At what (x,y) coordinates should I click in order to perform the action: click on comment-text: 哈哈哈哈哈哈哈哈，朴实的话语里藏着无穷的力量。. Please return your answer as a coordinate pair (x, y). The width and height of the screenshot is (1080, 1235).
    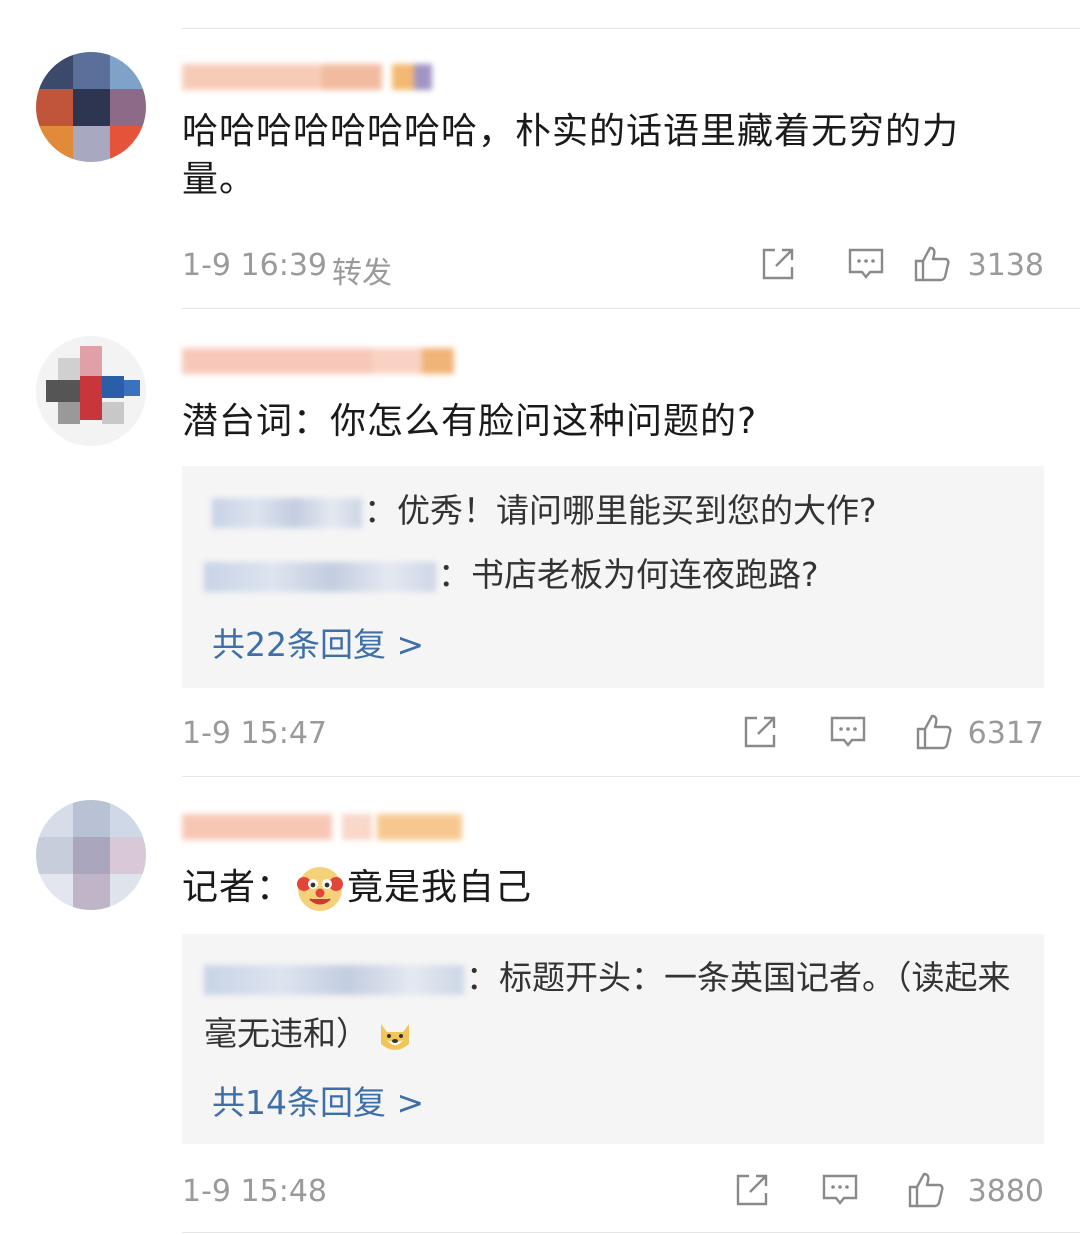
    Looking at the image, I should click on (571, 155).